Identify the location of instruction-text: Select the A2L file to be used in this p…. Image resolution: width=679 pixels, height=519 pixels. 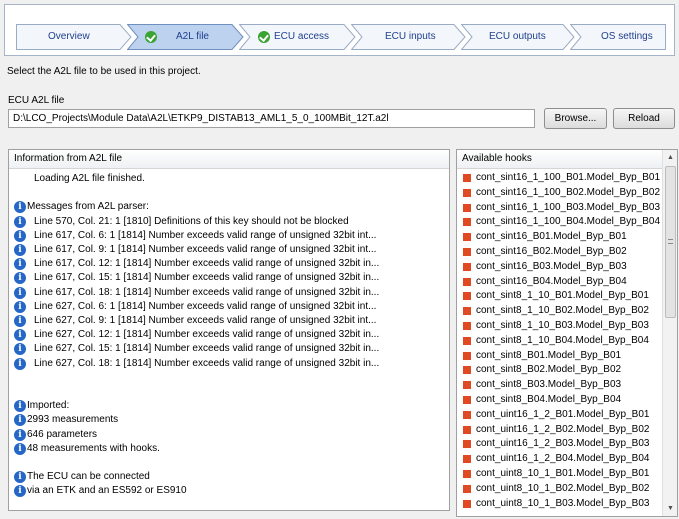
(104, 71).